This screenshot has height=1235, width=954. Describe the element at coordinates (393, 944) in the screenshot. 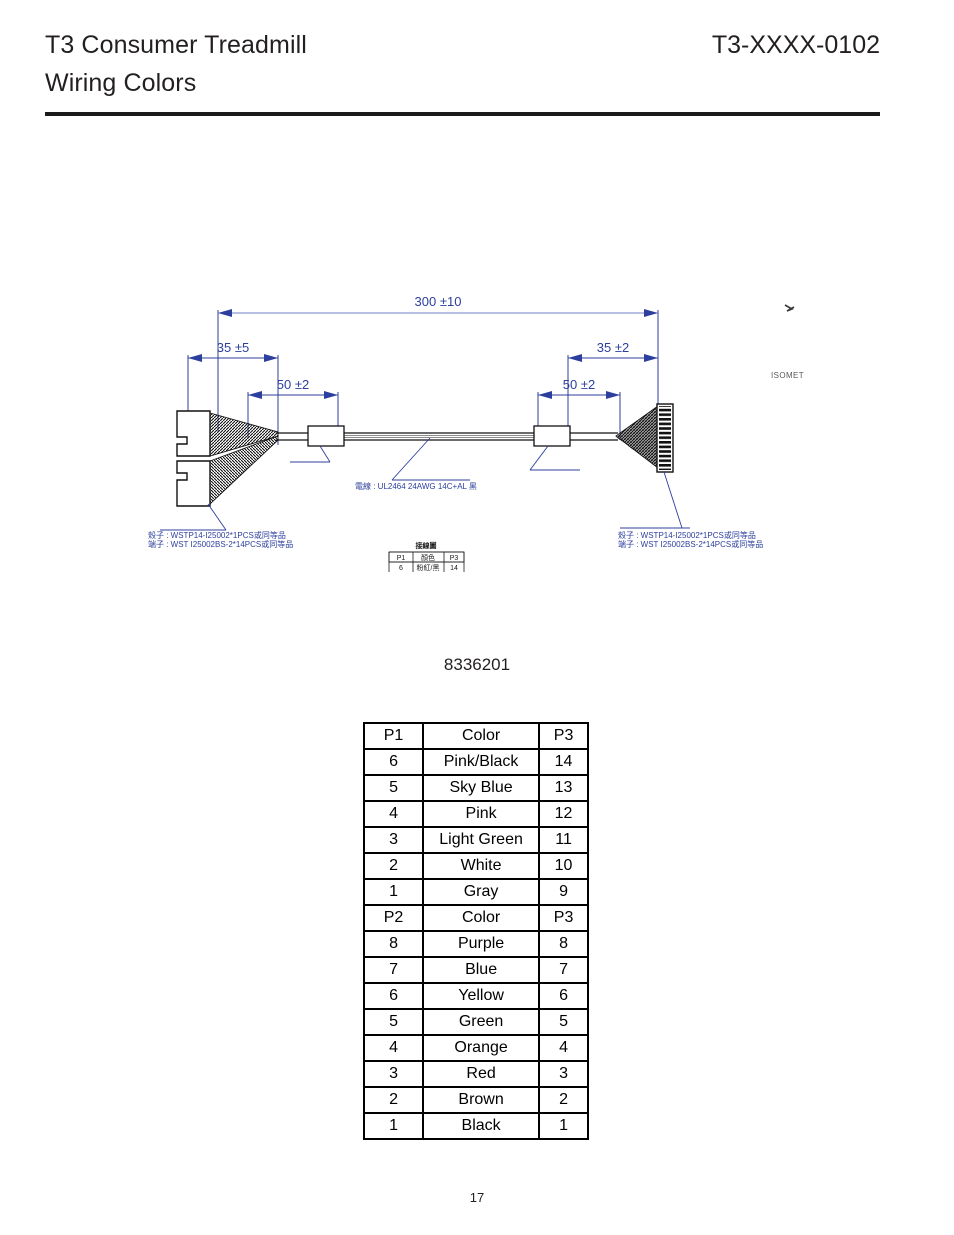

I see `cell-left-pin: 8` at that location.